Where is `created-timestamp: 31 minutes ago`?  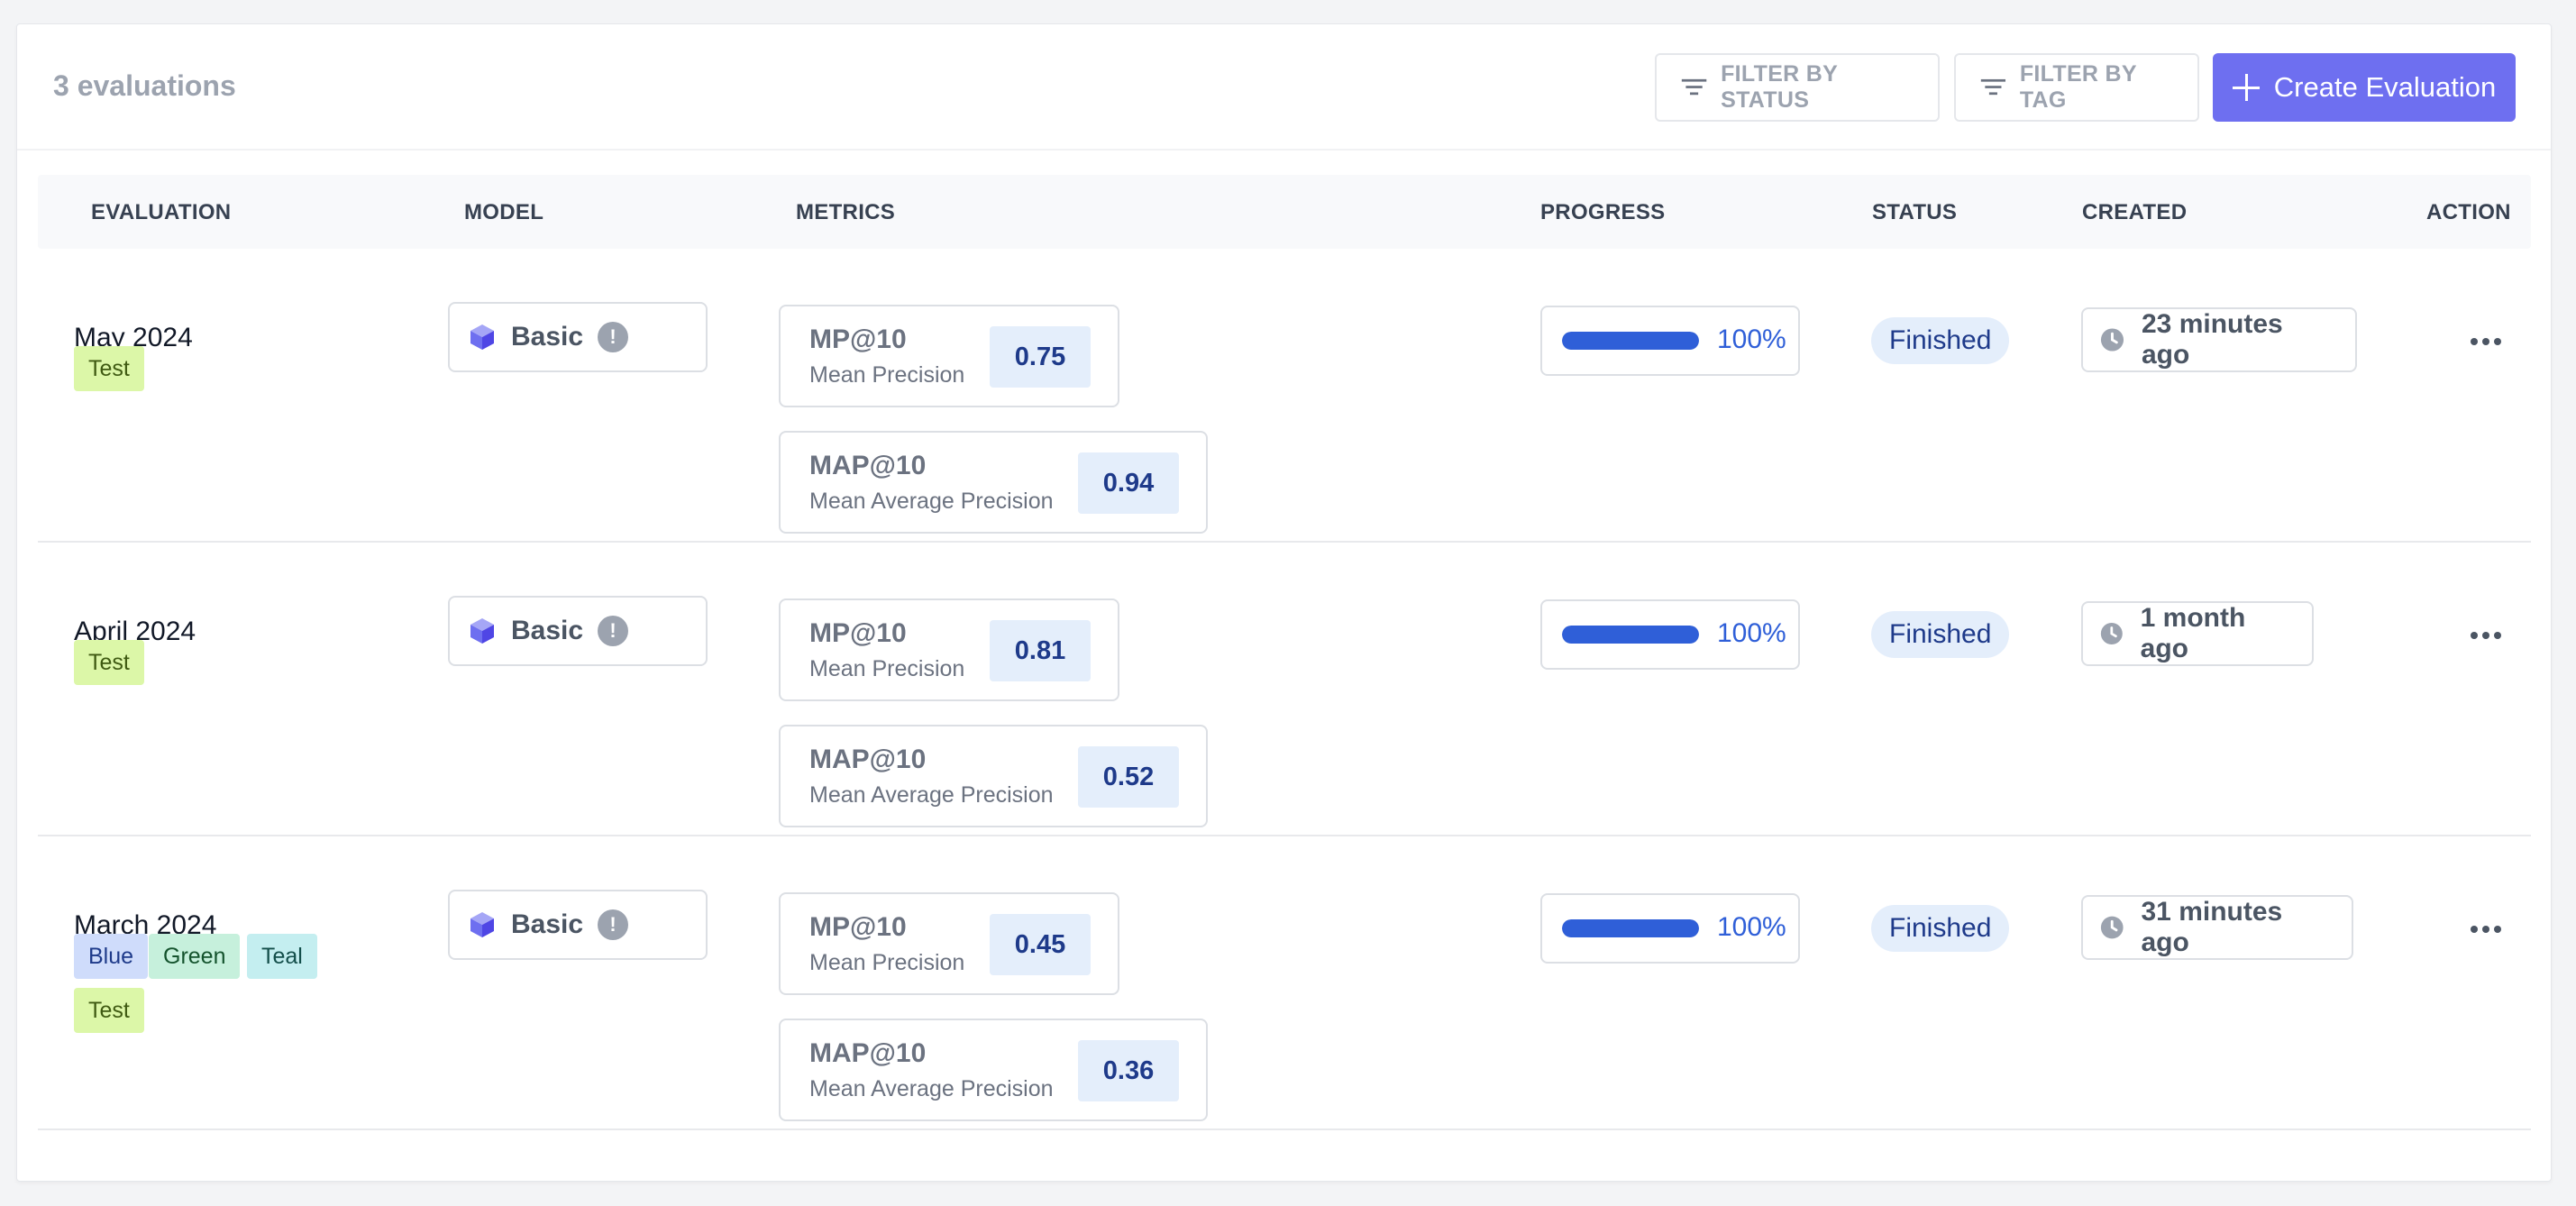 created-timestamp: 31 minutes ago is located at coordinates (2217, 927).